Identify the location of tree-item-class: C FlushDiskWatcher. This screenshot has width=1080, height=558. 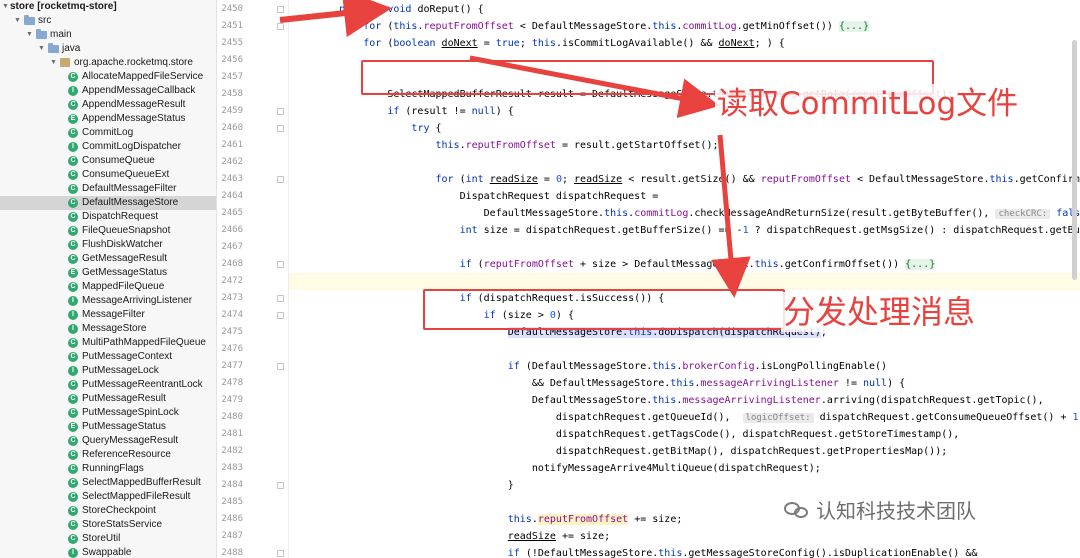
(108, 245).